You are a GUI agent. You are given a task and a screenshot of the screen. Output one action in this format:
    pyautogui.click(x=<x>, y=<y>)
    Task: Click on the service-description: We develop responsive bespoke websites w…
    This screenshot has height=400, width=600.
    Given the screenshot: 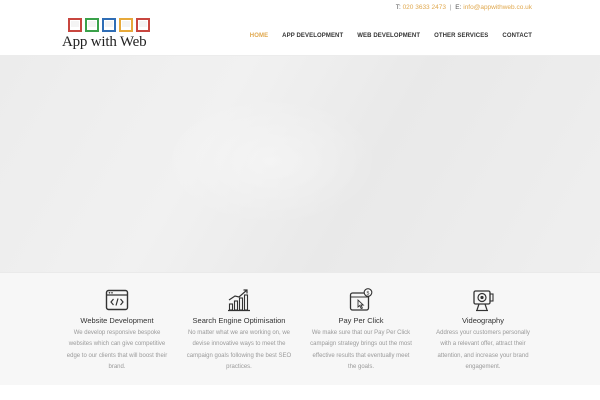 What is the action you would take?
    pyautogui.click(x=117, y=350)
    